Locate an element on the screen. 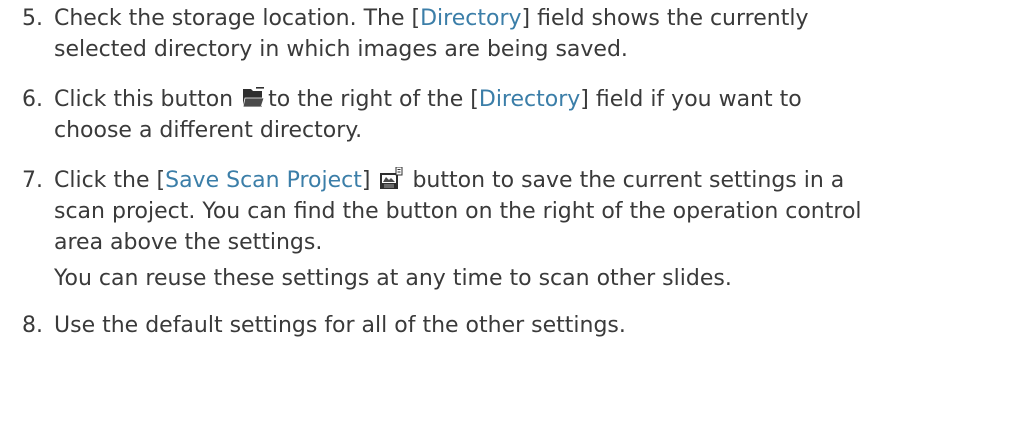 The image size is (1021, 421). text-run: ] field if you want to is located at coordinates (691, 99).